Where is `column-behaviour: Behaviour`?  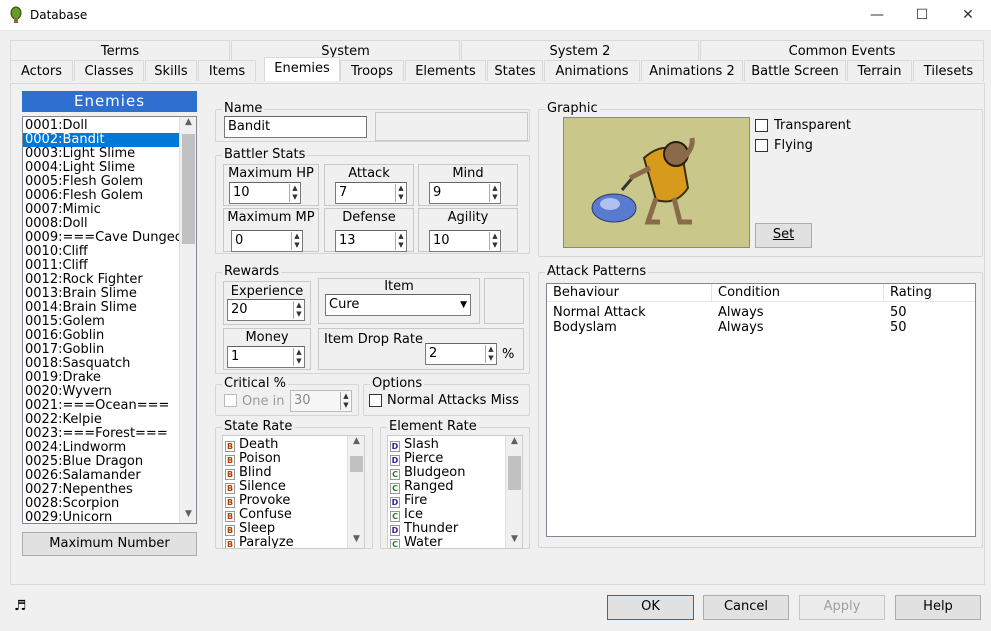 column-behaviour: Behaviour is located at coordinates (629, 293).